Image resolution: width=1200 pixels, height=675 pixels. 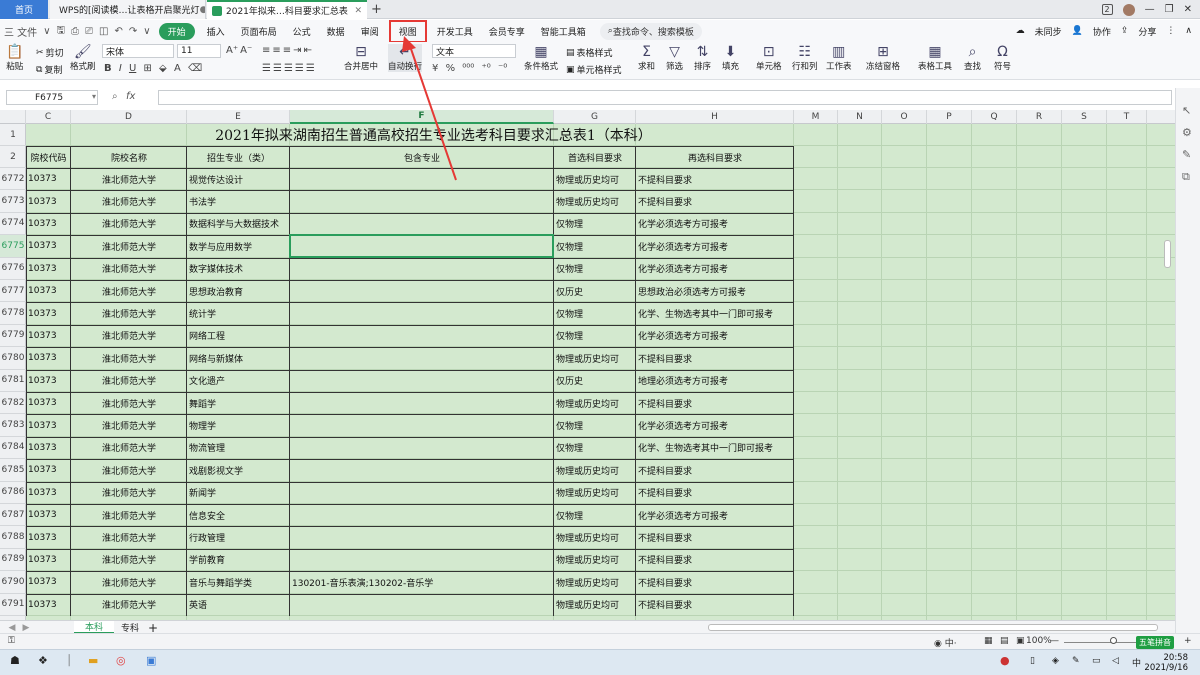 I want to click on row-header: 6773, so click(x=13, y=201).